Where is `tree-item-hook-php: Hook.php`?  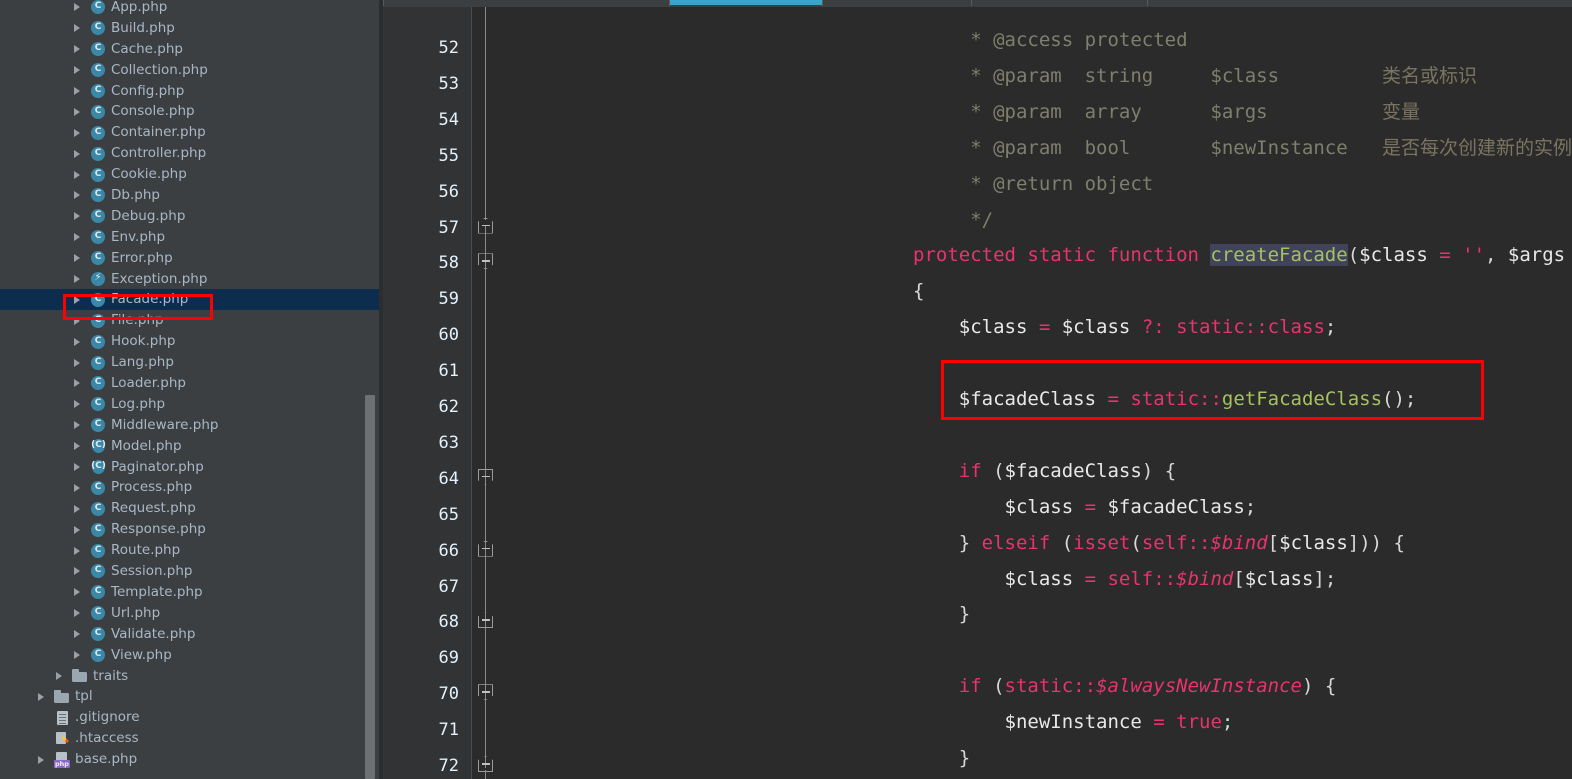
tree-item-hook-php: Hook.php is located at coordinates (191, 341).